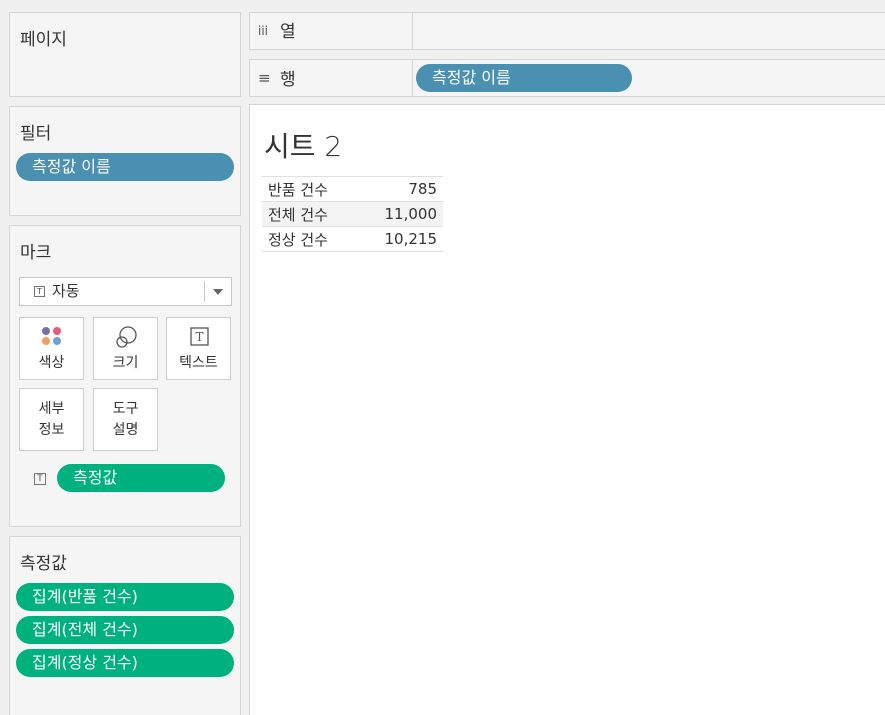 The image size is (885, 715). What do you see at coordinates (524, 78) in the screenshot?
I see `rows-pill-measure-names: 측정값 이름` at bounding box center [524, 78].